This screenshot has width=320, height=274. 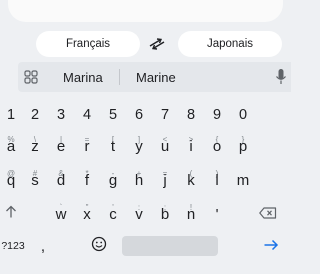 I want to click on key-2: 2, so click(x=35, y=115).